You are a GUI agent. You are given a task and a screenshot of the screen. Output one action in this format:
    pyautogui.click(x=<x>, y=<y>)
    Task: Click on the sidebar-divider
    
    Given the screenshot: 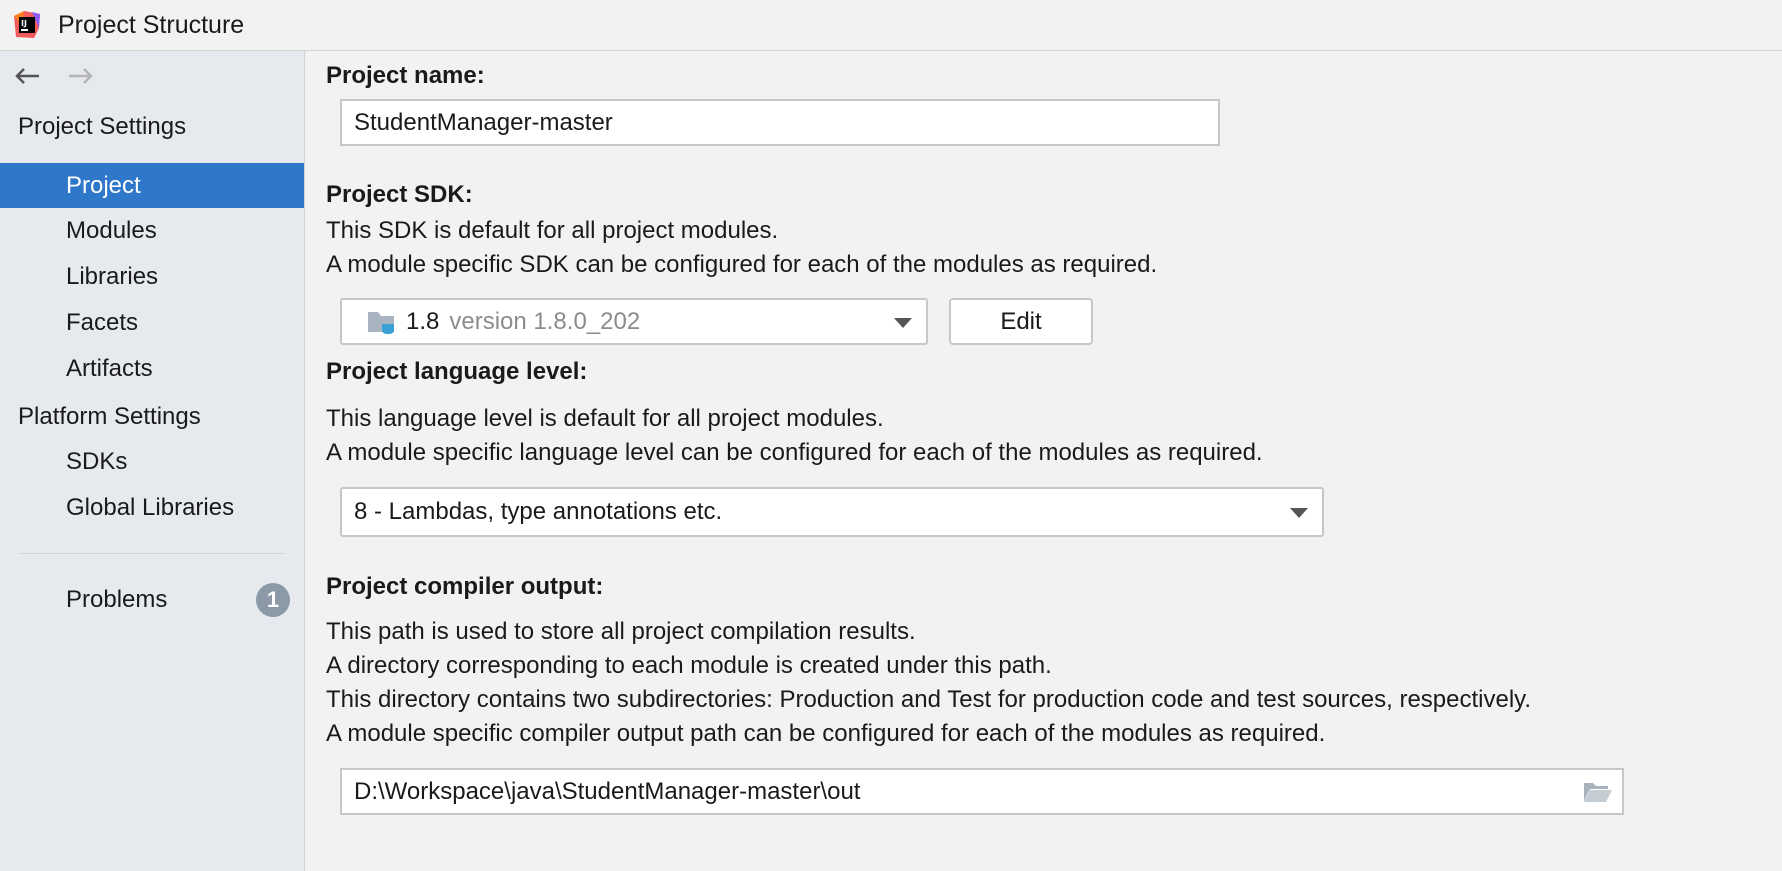 What is the action you would take?
    pyautogui.click(x=152, y=553)
    